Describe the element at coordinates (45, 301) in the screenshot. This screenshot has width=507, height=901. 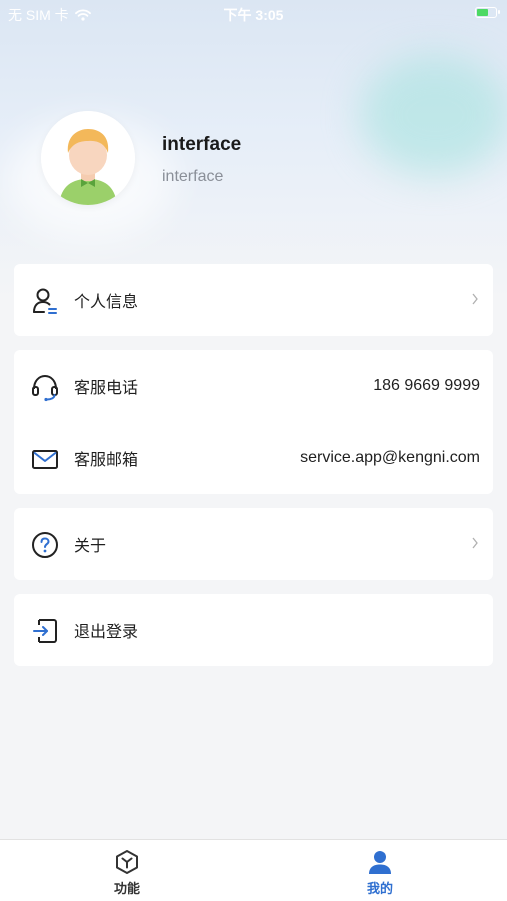
I see `user-profile-icon` at that location.